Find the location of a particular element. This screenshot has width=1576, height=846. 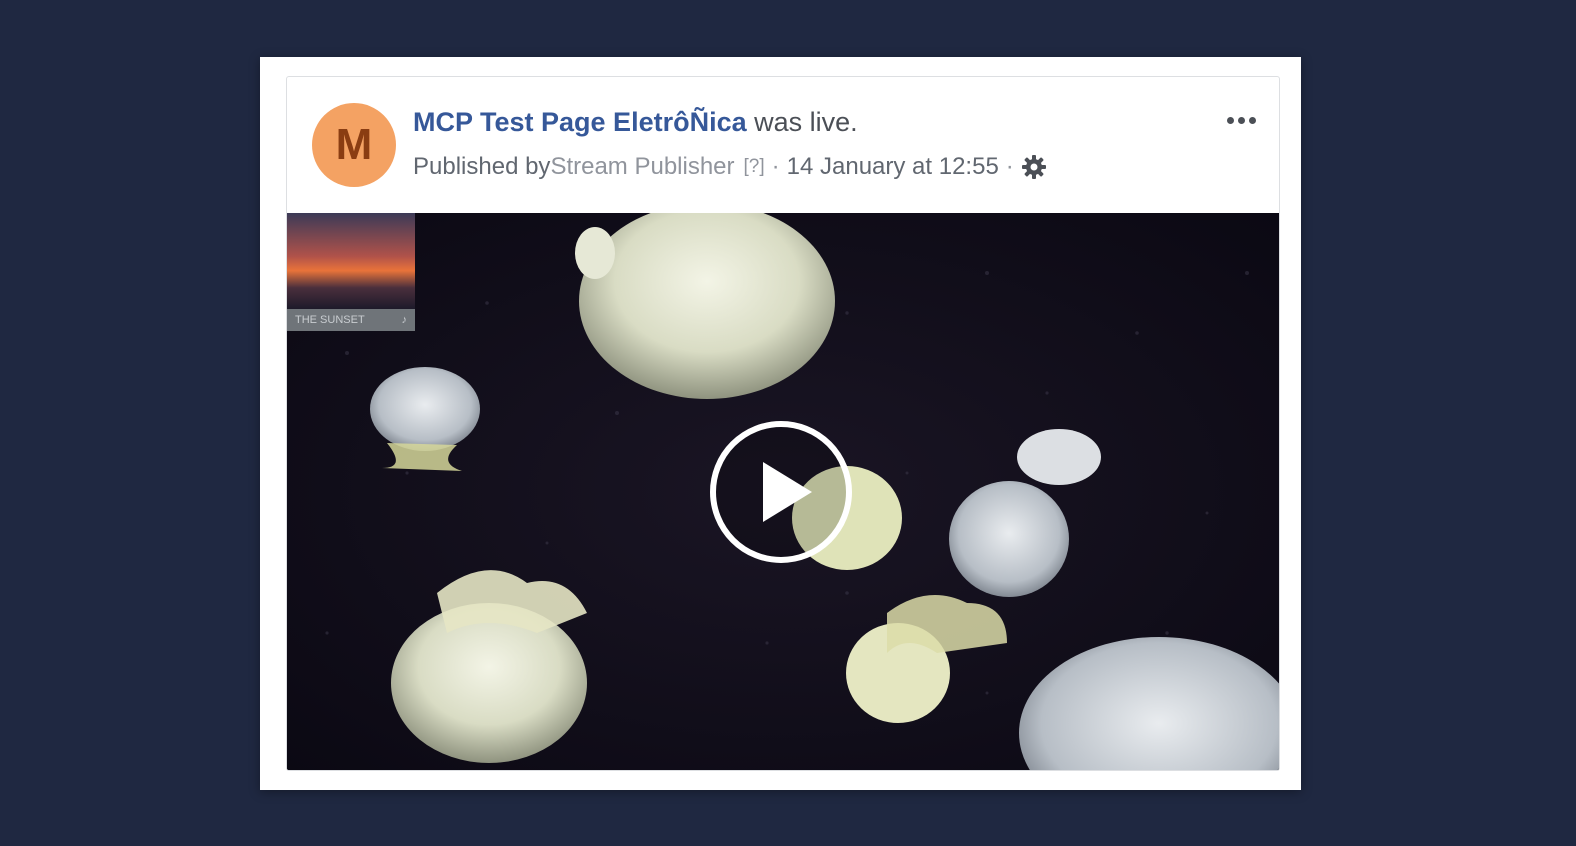

published-by-label: Published by is located at coordinates (482, 166).